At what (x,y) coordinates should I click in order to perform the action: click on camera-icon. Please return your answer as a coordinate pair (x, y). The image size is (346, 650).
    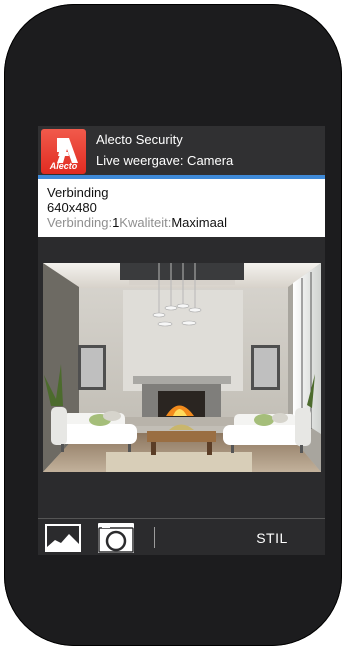
    Looking at the image, I should click on (116, 538).